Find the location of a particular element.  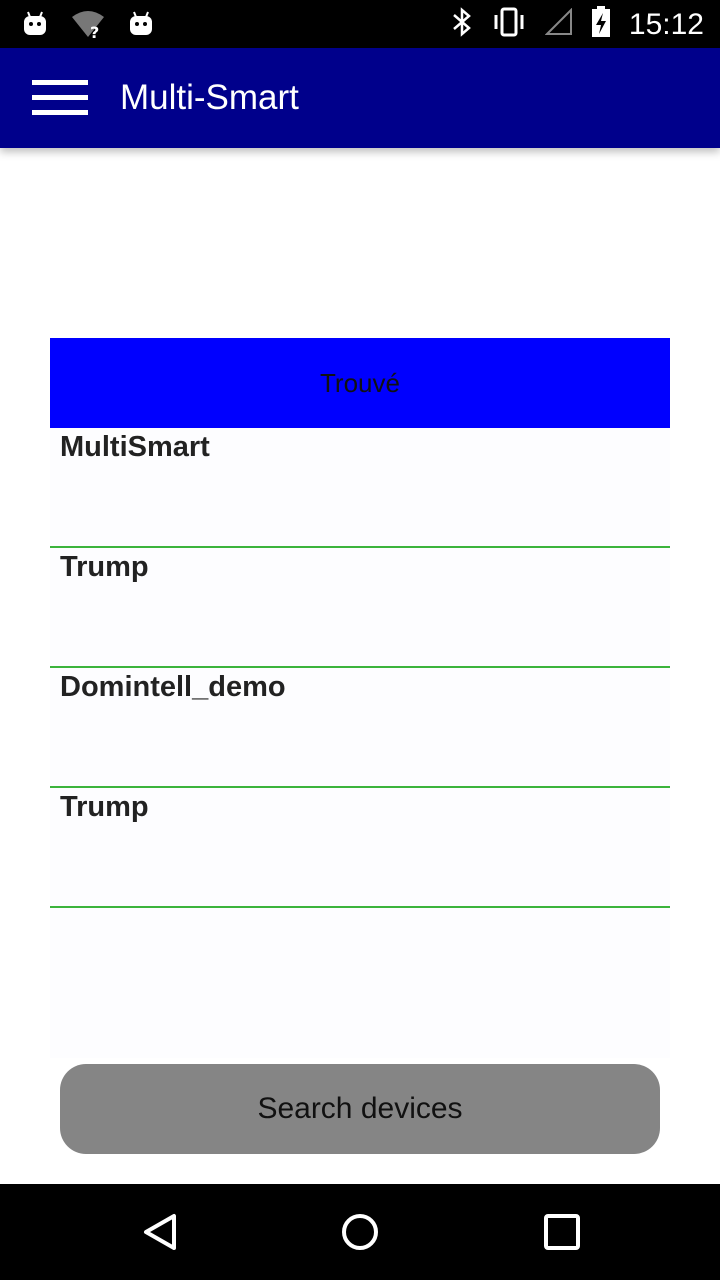

wifi-unknown-icon: ? is located at coordinates (88, 26).